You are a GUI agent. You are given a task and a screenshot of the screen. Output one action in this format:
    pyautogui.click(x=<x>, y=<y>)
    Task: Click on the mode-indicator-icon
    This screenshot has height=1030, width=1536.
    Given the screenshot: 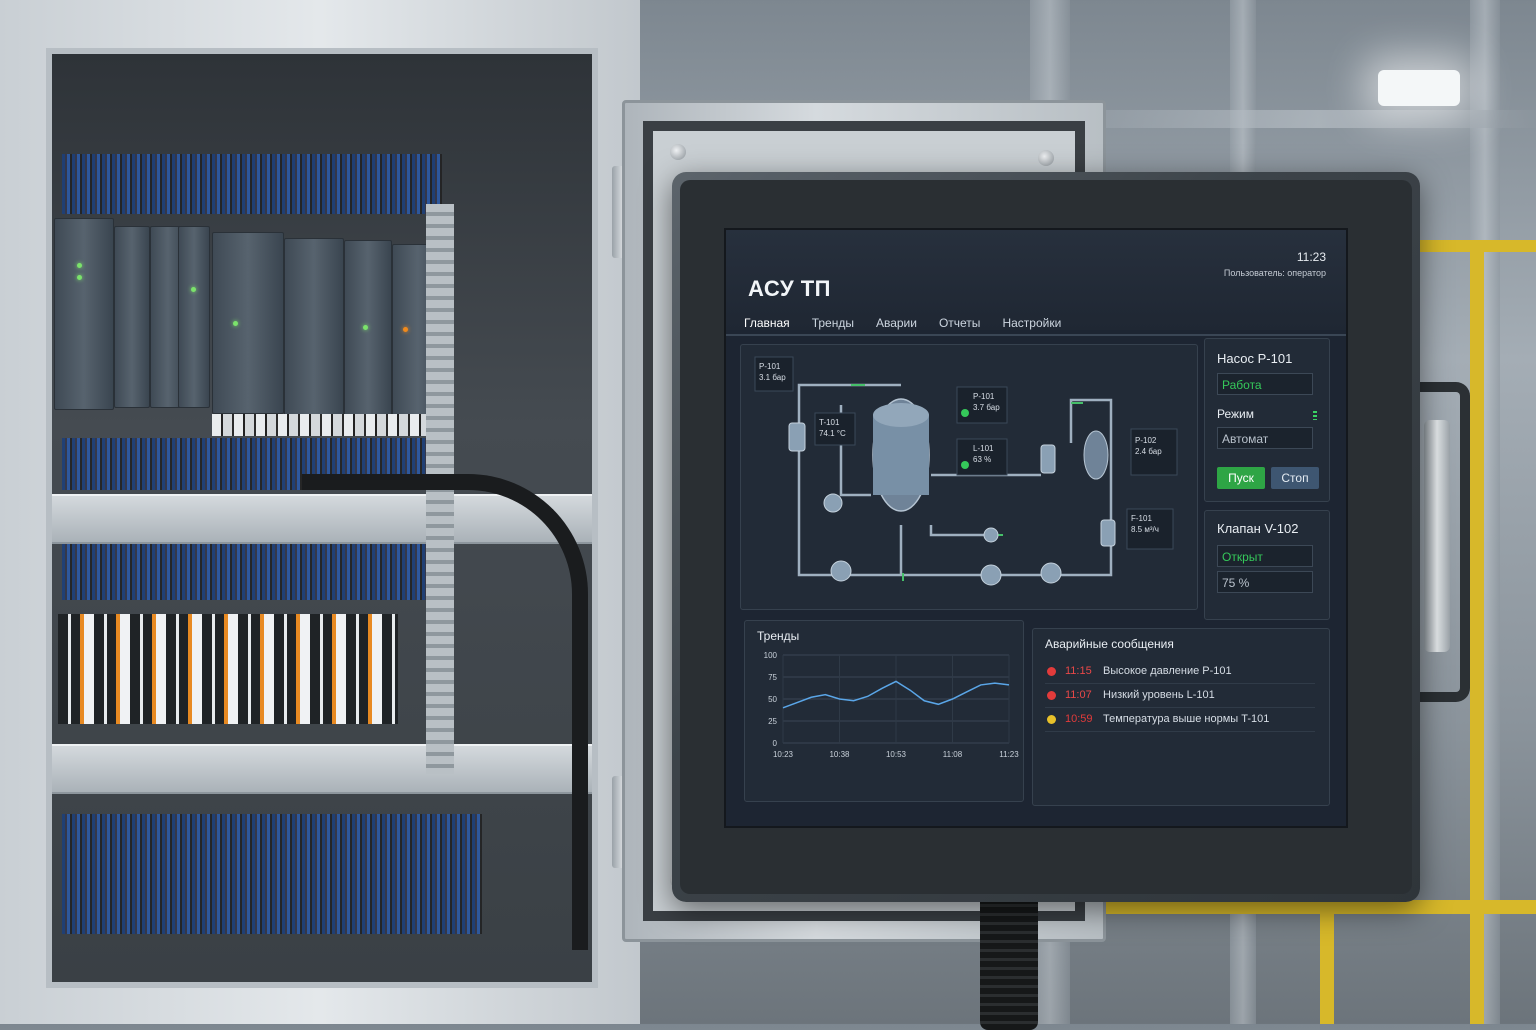 What is the action you would take?
    pyautogui.click(x=1315, y=415)
    